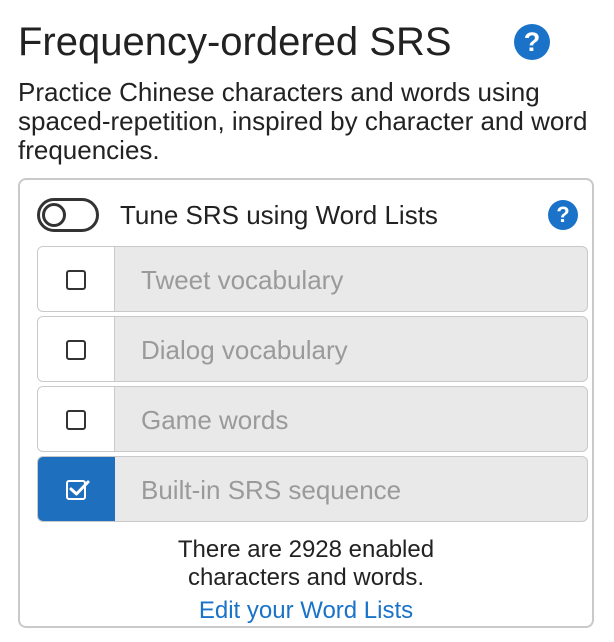 This screenshot has height=642, width=614. I want to click on word-list-item-dialog-vocabulary: Dialog vocabulary, so click(312, 349).